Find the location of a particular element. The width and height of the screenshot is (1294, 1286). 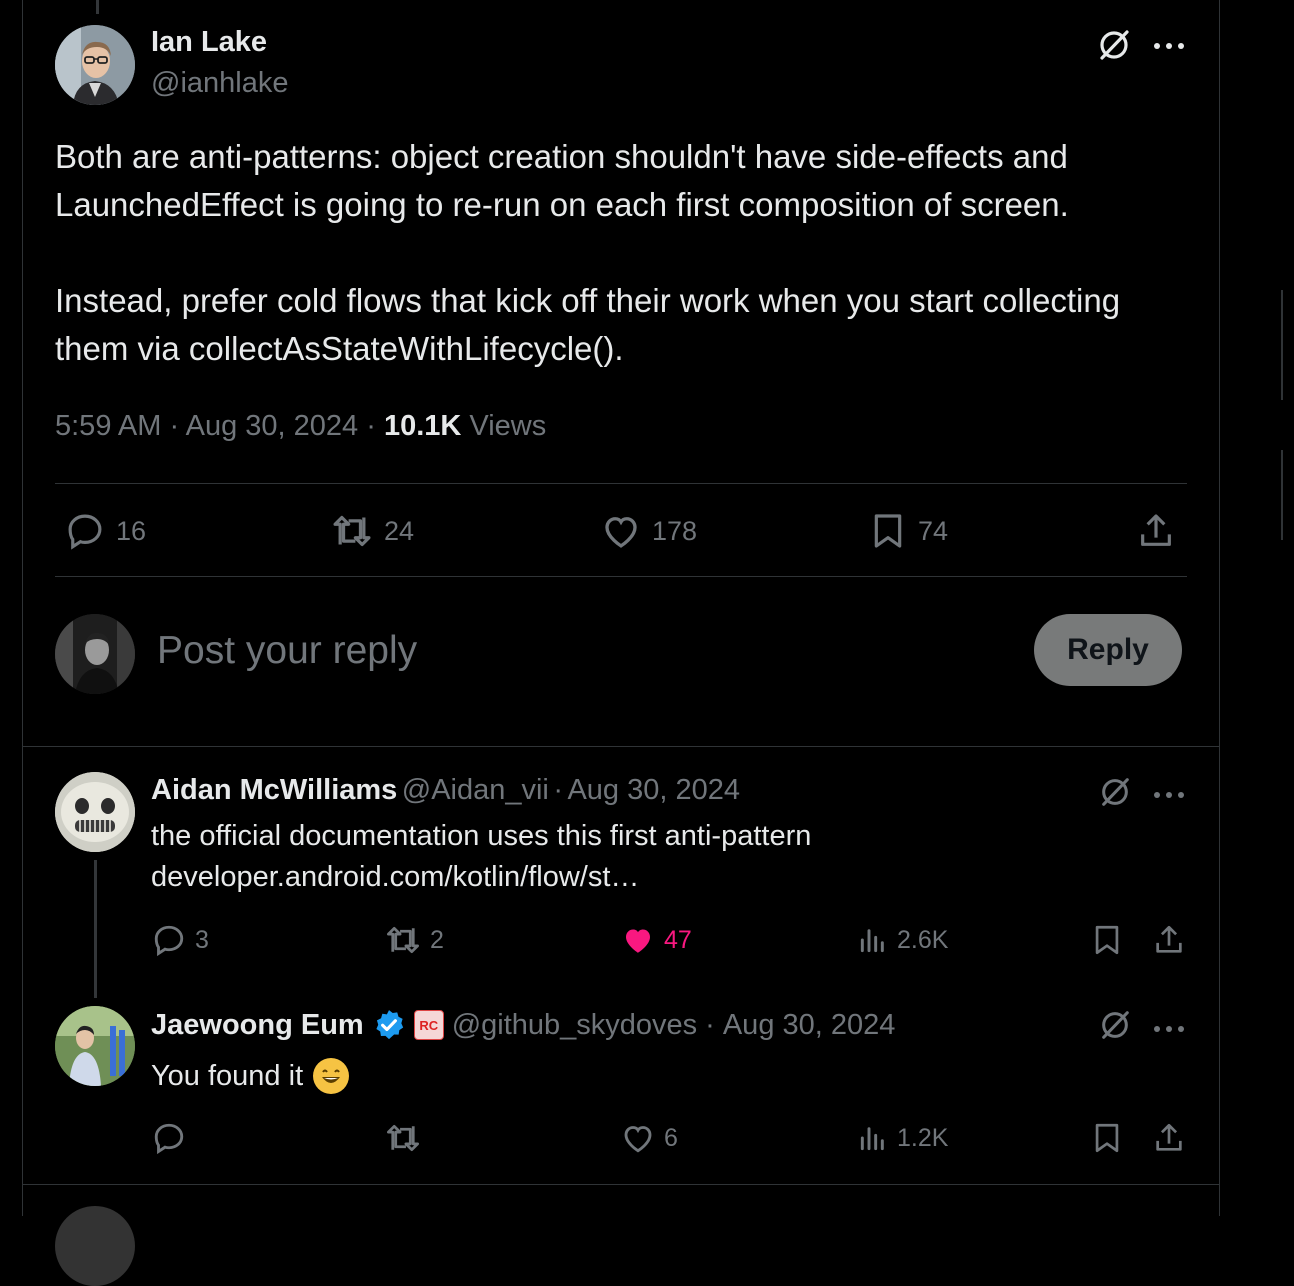

thread-line-top is located at coordinates (97, 7).